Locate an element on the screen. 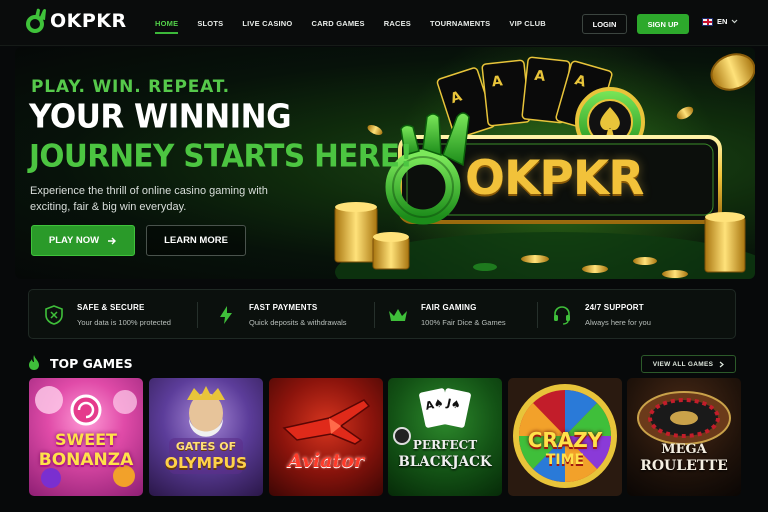 The image size is (768, 512). hero-logo-text: OKPKR is located at coordinates (554, 178).